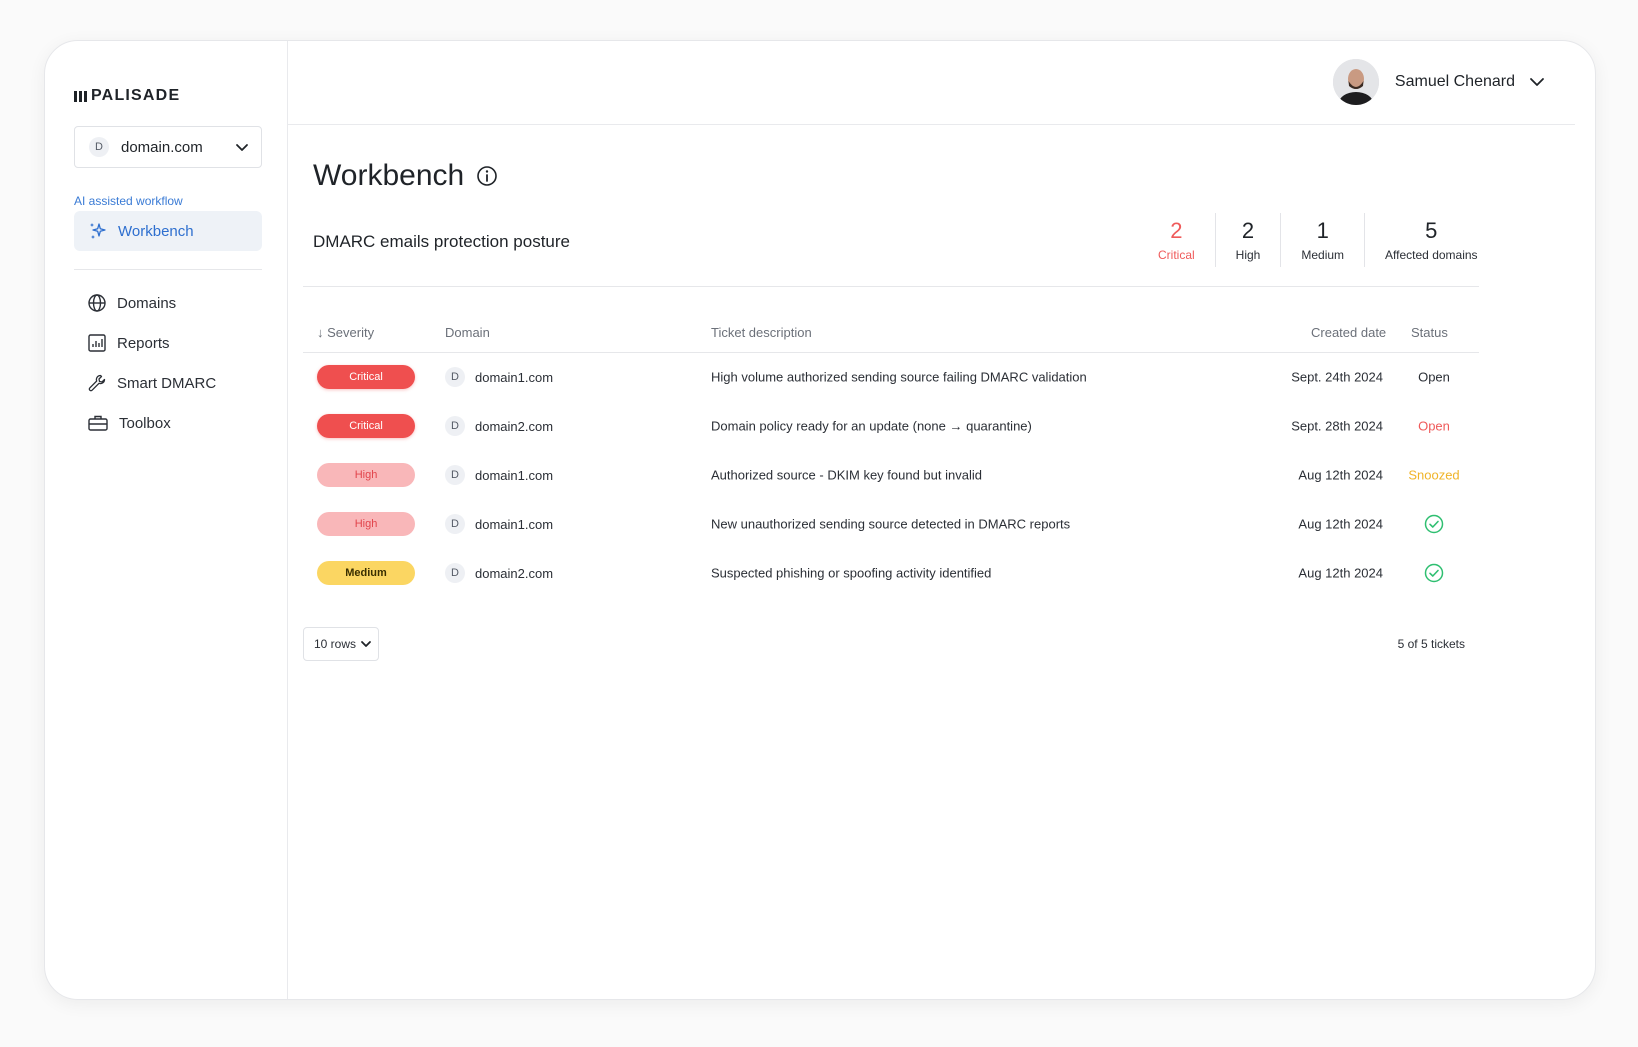 The image size is (1638, 1047). I want to click on rows-per-page-value: 10 rows, so click(335, 644).